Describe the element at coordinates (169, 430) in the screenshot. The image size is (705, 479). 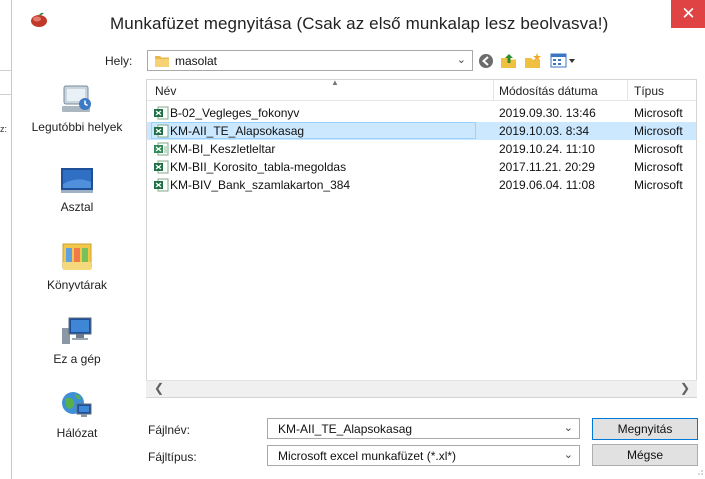
I see `filename-label: Fájlnév:` at that location.